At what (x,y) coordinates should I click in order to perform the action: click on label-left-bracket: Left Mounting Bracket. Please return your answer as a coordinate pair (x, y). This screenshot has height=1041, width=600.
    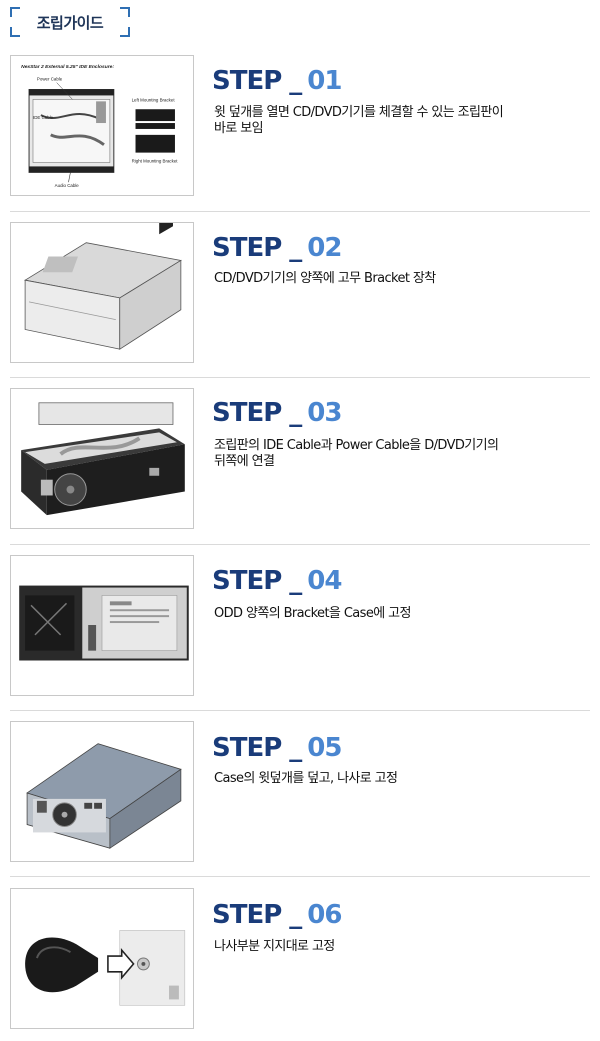
    Looking at the image, I should click on (154, 99).